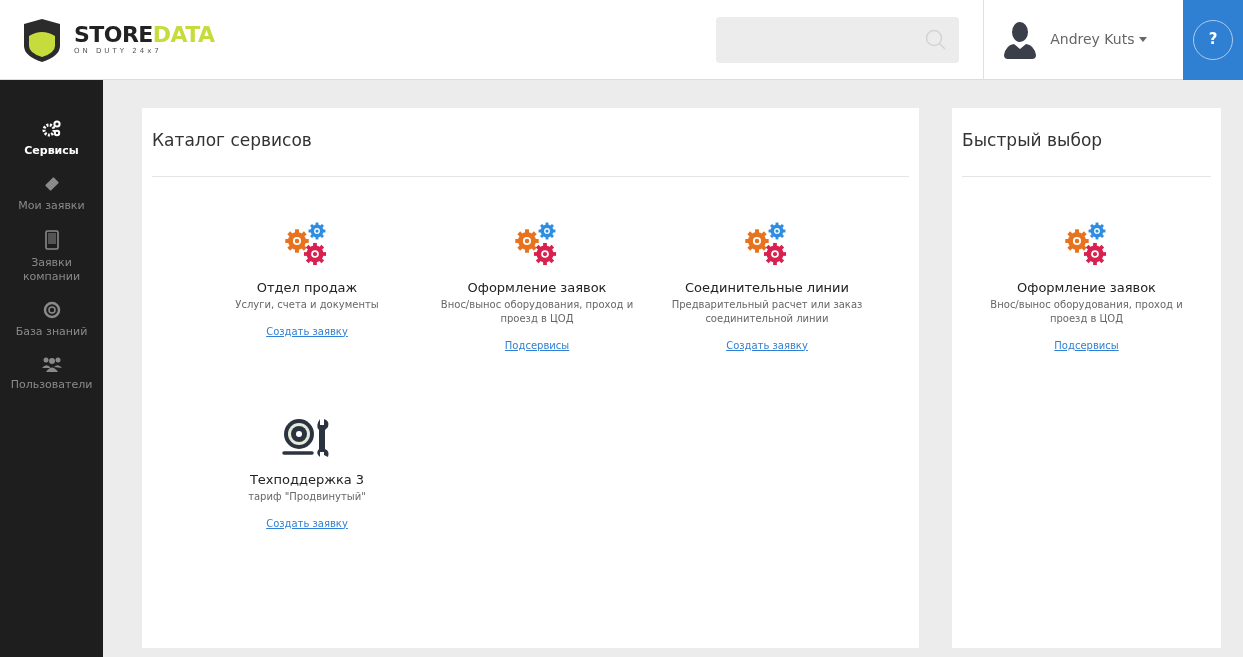 The height and width of the screenshot is (657, 1243). What do you see at coordinates (51, 374) in the screenshot?
I see `sidebar-item: Пользователи` at bounding box center [51, 374].